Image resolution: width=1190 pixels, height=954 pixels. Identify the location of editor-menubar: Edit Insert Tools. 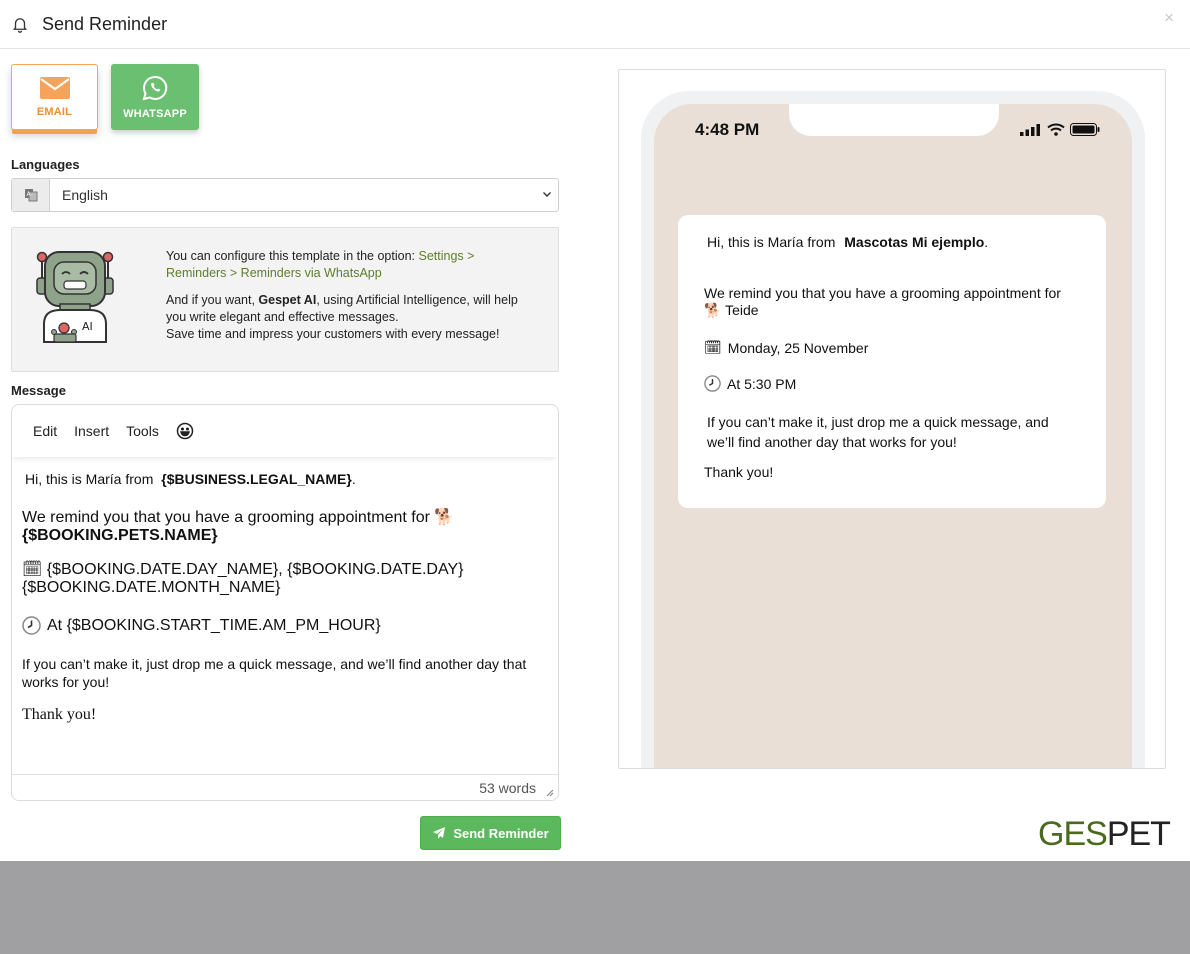
(285, 431).